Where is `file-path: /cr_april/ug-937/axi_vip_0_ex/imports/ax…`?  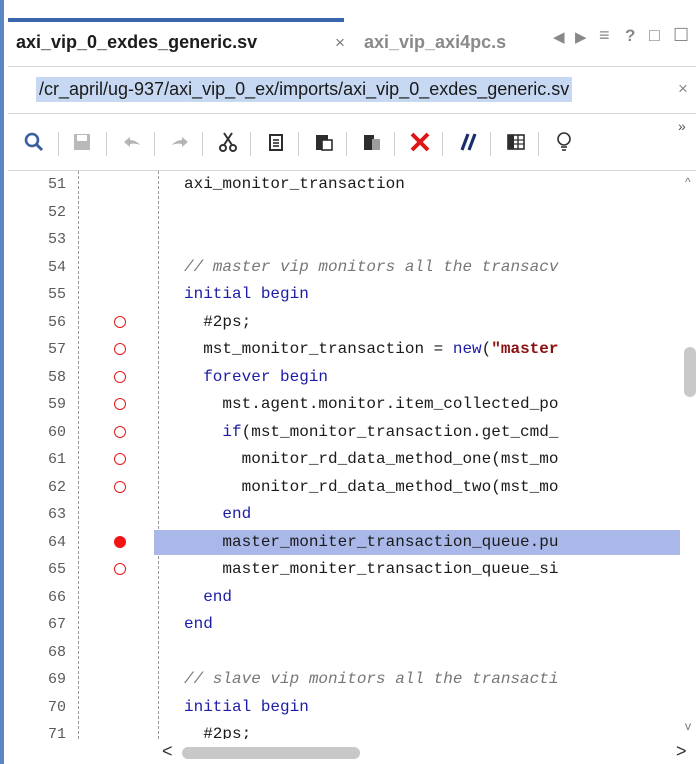 file-path: /cr_april/ug-937/axi_vip_0_ex/imports/ax… is located at coordinates (304, 89).